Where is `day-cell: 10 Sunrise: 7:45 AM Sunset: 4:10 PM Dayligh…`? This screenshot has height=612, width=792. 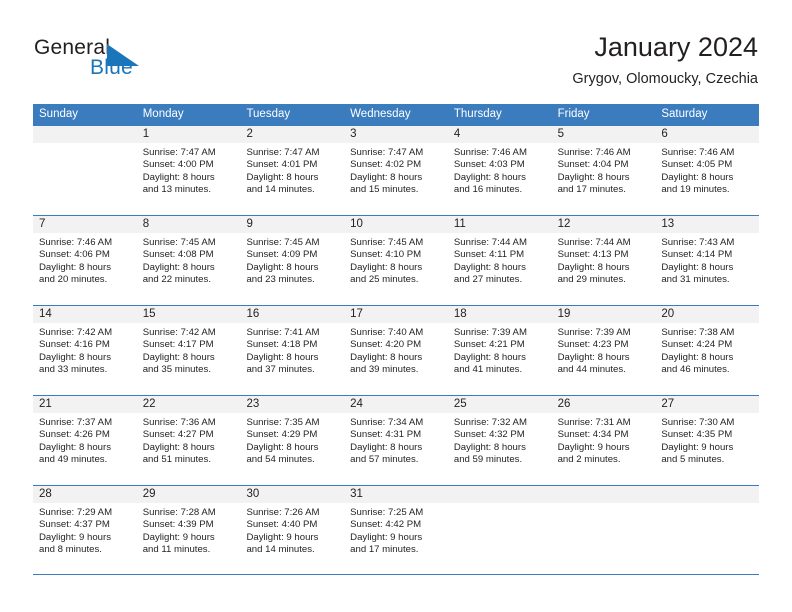 day-cell: 10 Sunrise: 7:45 AM Sunset: 4:10 PM Dayligh… is located at coordinates (396, 260).